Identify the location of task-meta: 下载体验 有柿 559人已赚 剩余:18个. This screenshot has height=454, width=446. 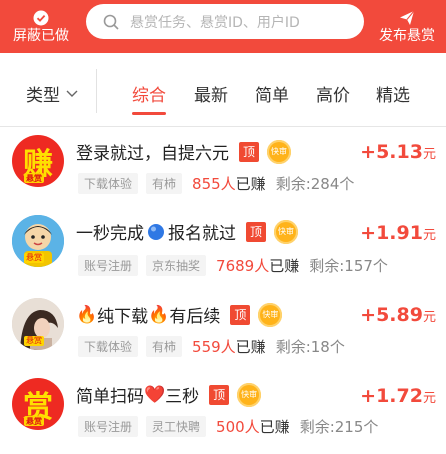
(211, 346).